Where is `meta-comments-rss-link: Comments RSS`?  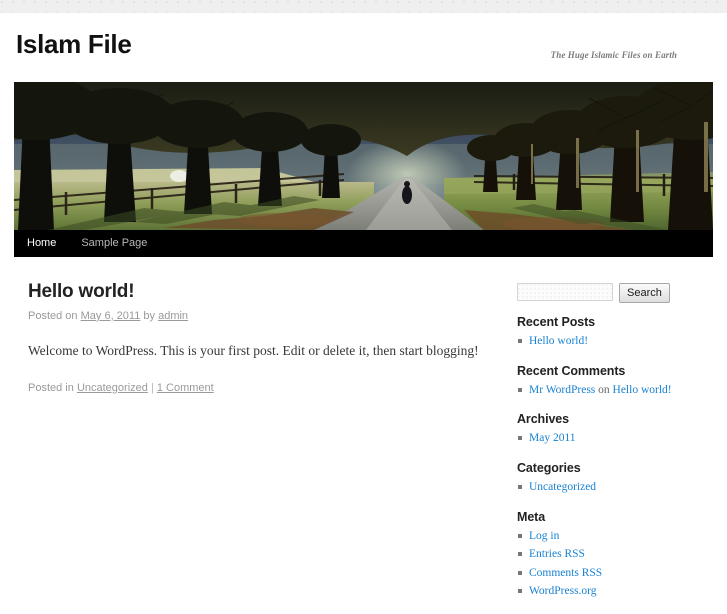
meta-comments-rss-link: Comments RSS is located at coordinates (565, 573).